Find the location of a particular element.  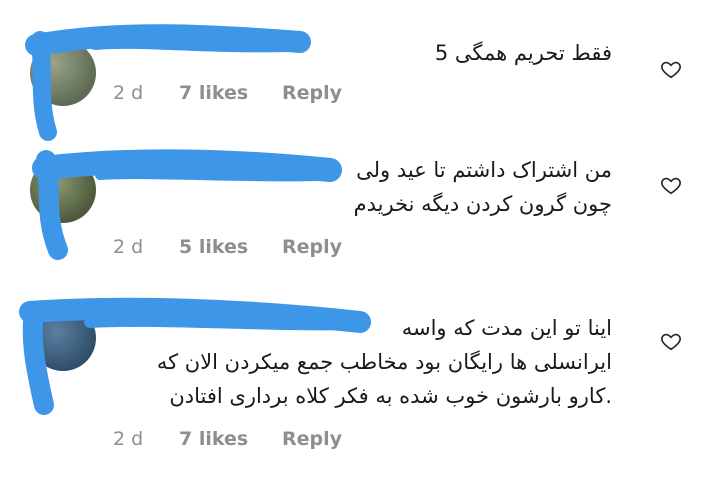

comment-line: من اشتراک داشتم تا عید ولی is located at coordinates (484, 170).